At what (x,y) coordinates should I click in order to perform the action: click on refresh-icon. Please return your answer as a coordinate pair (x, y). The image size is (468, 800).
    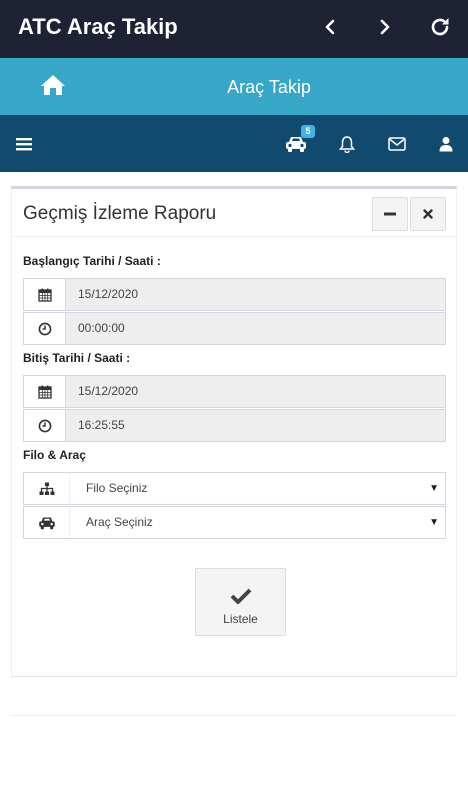
    Looking at the image, I should click on (440, 27).